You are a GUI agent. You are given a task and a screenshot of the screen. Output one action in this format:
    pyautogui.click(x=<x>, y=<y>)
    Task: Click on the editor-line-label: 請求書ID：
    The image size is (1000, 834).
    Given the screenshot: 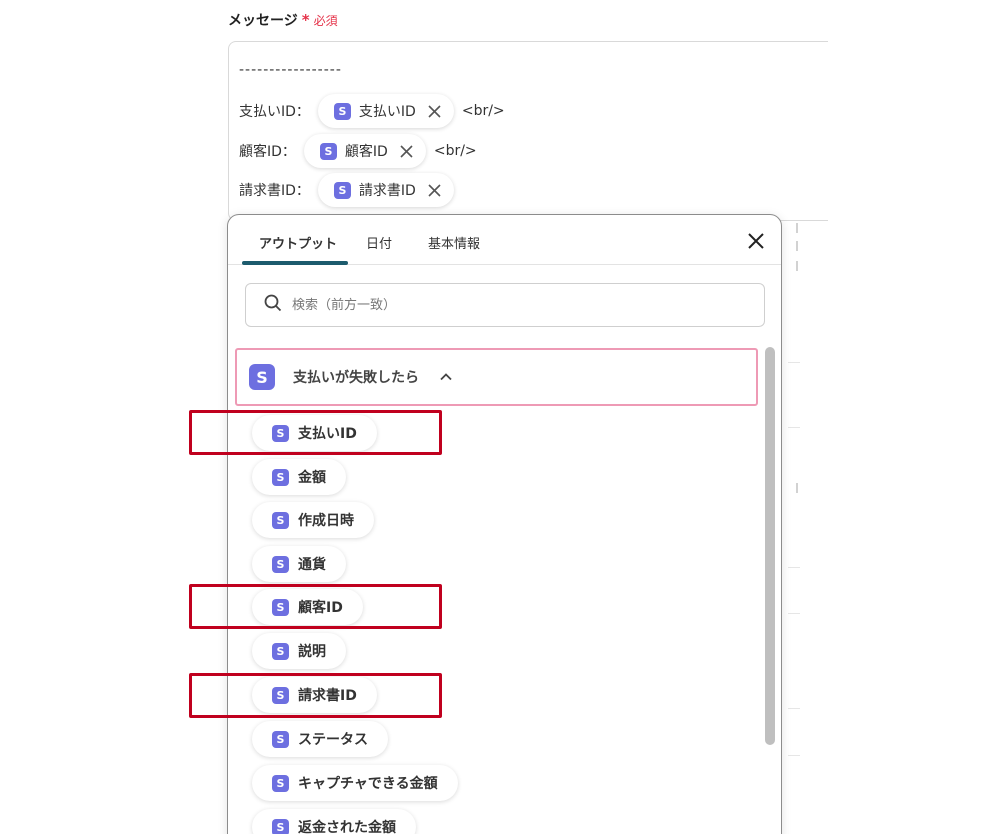 What is the action you would take?
    pyautogui.click(x=274, y=191)
    